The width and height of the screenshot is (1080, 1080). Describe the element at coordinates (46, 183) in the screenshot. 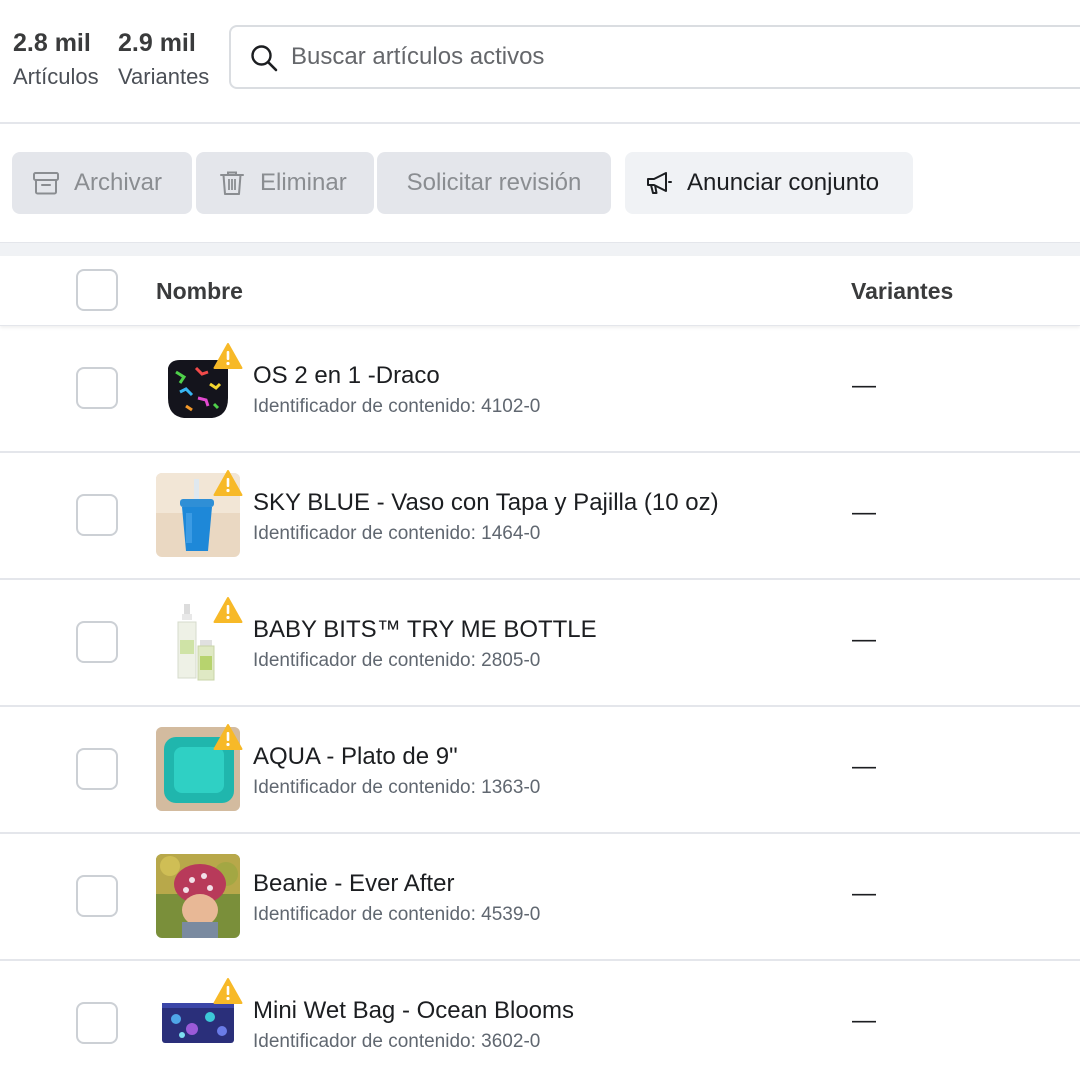

I see `archive-icon` at that location.